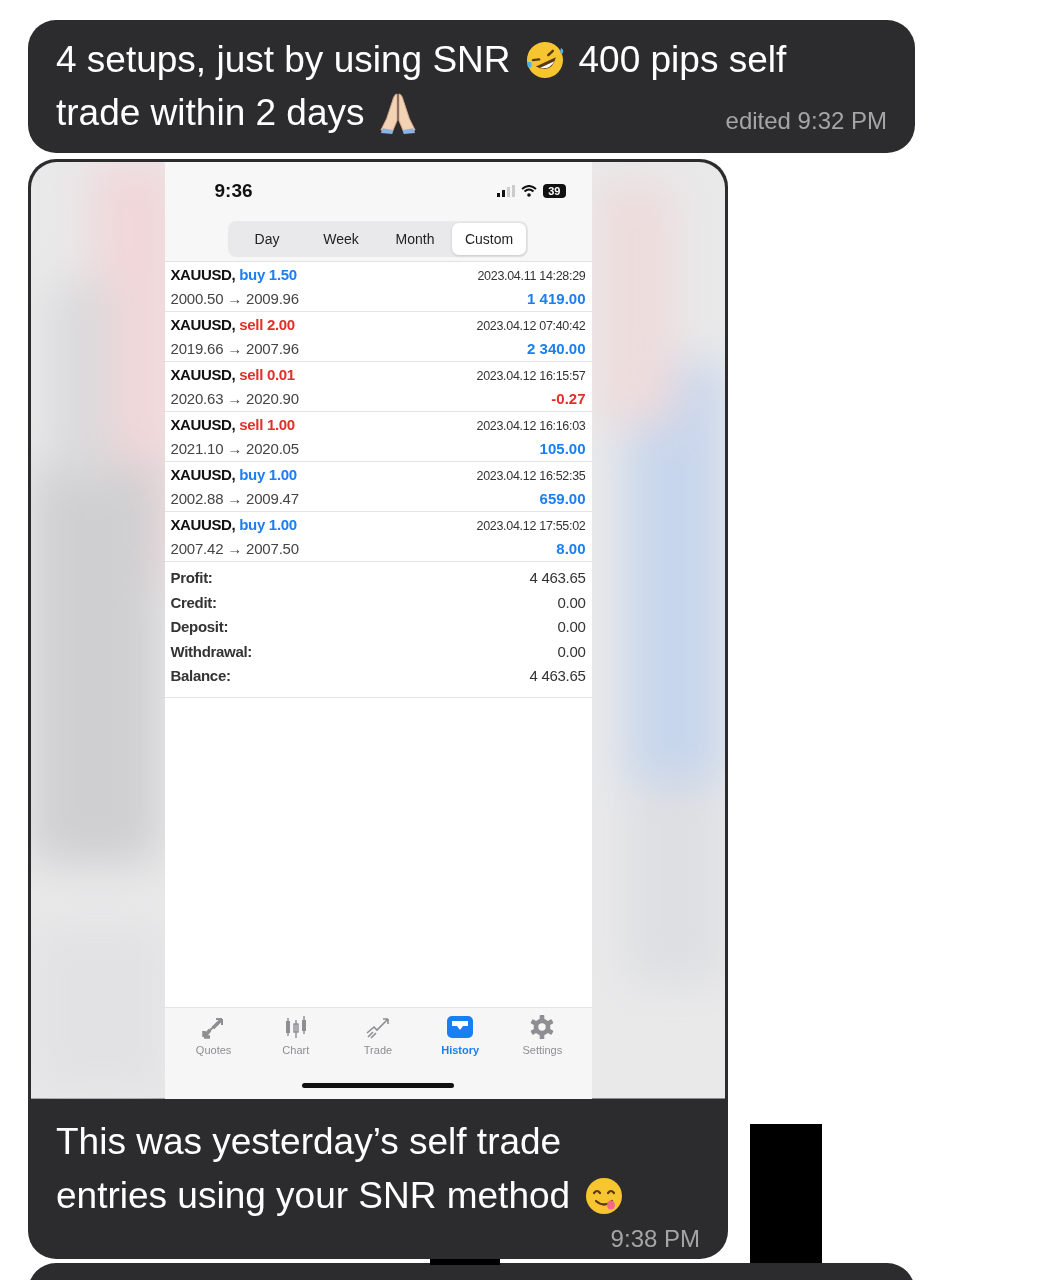  I want to click on trade-prices: 2000.50 → 2009.96, so click(234, 298).